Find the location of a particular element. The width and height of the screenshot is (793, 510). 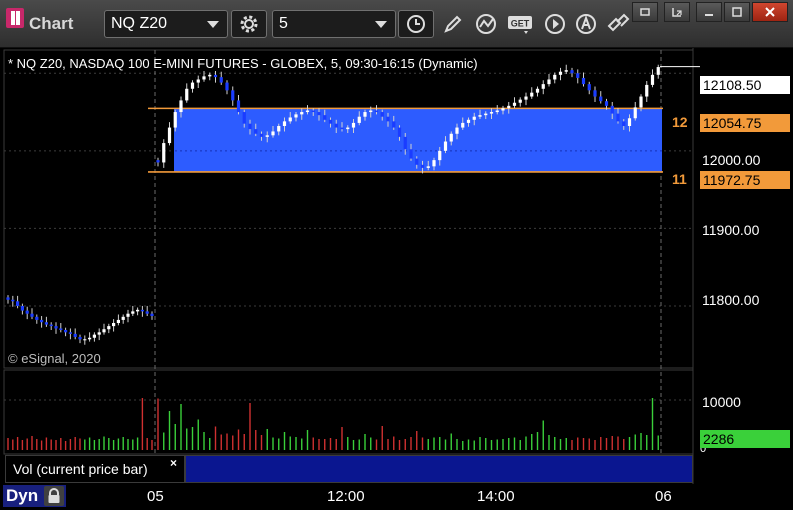

minimize-button is located at coordinates (709, 12).